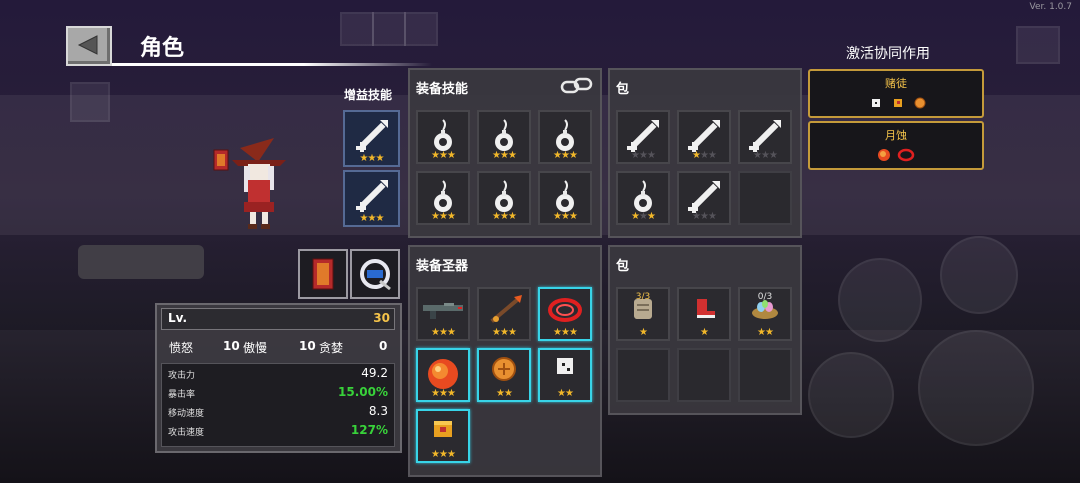  Describe the element at coordinates (162, 48) in the screenshot. I see `page-title: 角色` at that location.